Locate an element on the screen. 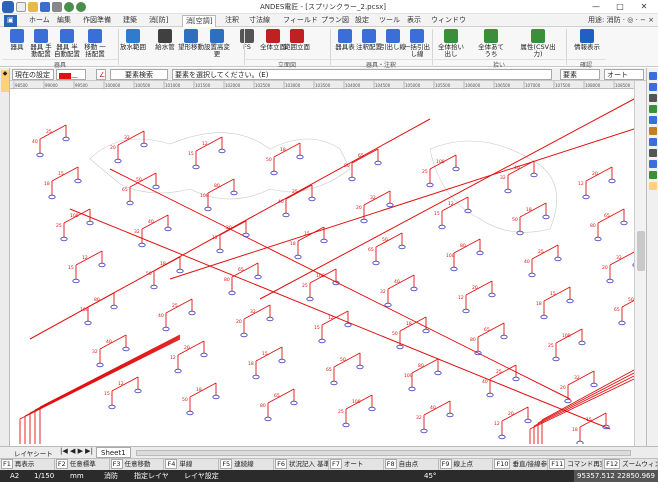  tab-settings: 設定 is located at coordinates (362, 21).